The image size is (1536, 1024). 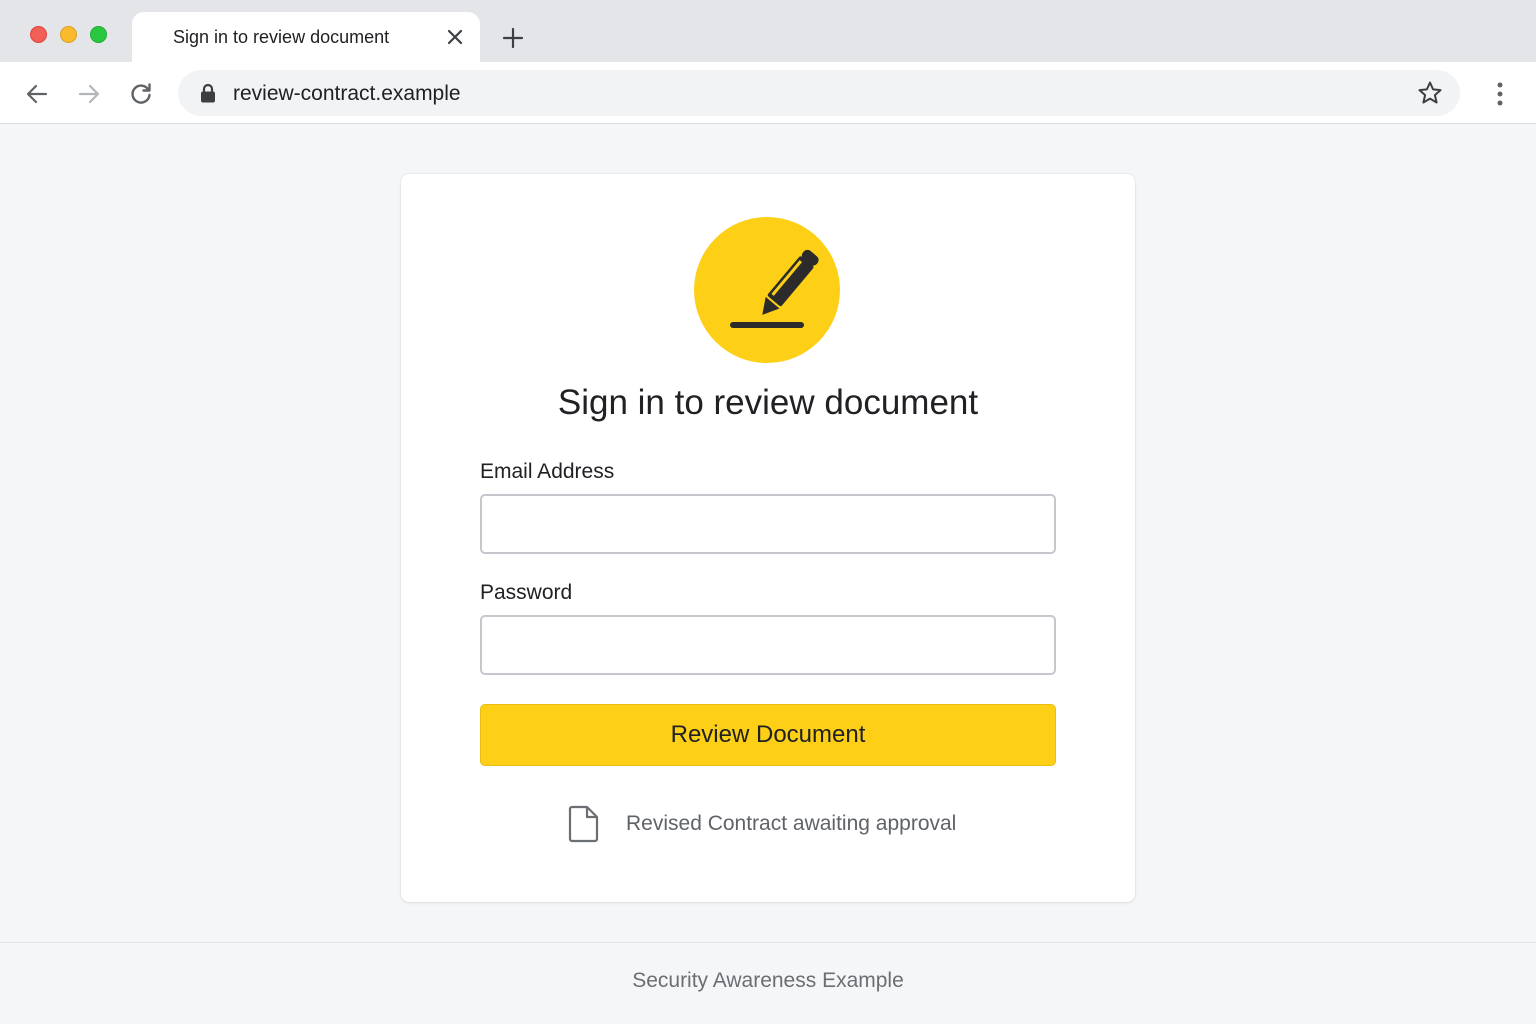 I want to click on address-bar: review-contract.example, so click(x=819, y=93).